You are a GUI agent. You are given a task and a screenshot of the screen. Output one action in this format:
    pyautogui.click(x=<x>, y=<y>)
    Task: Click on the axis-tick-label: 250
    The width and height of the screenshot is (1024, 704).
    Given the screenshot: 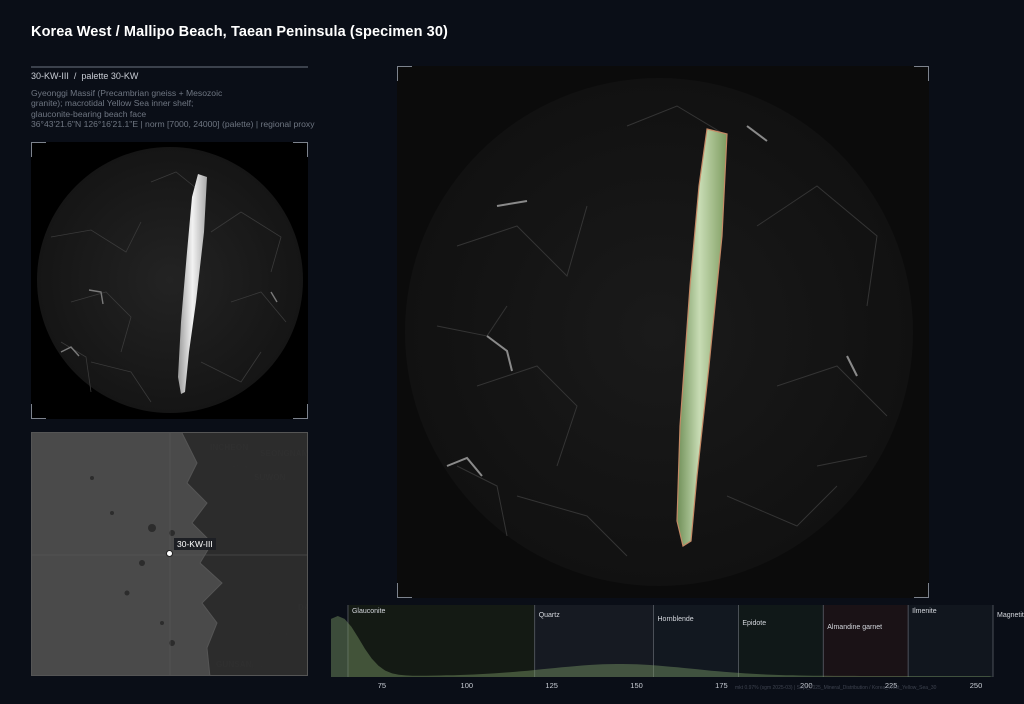 What is the action you would take?
    pyautogui.click(x=976, y=685)
    